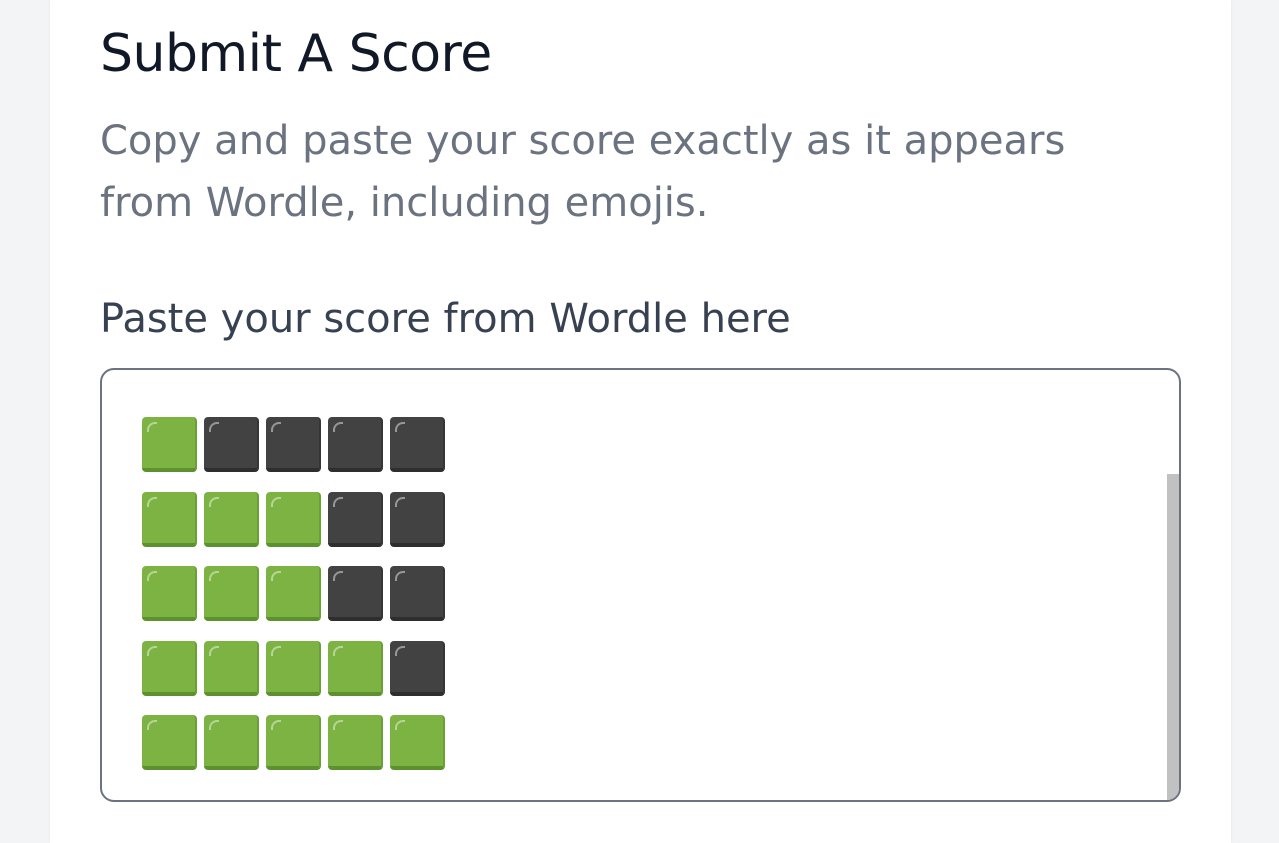  Describe the element at coordinates (296, 54) in the screenshot. I see `page-title: Submit A Score` at that location.